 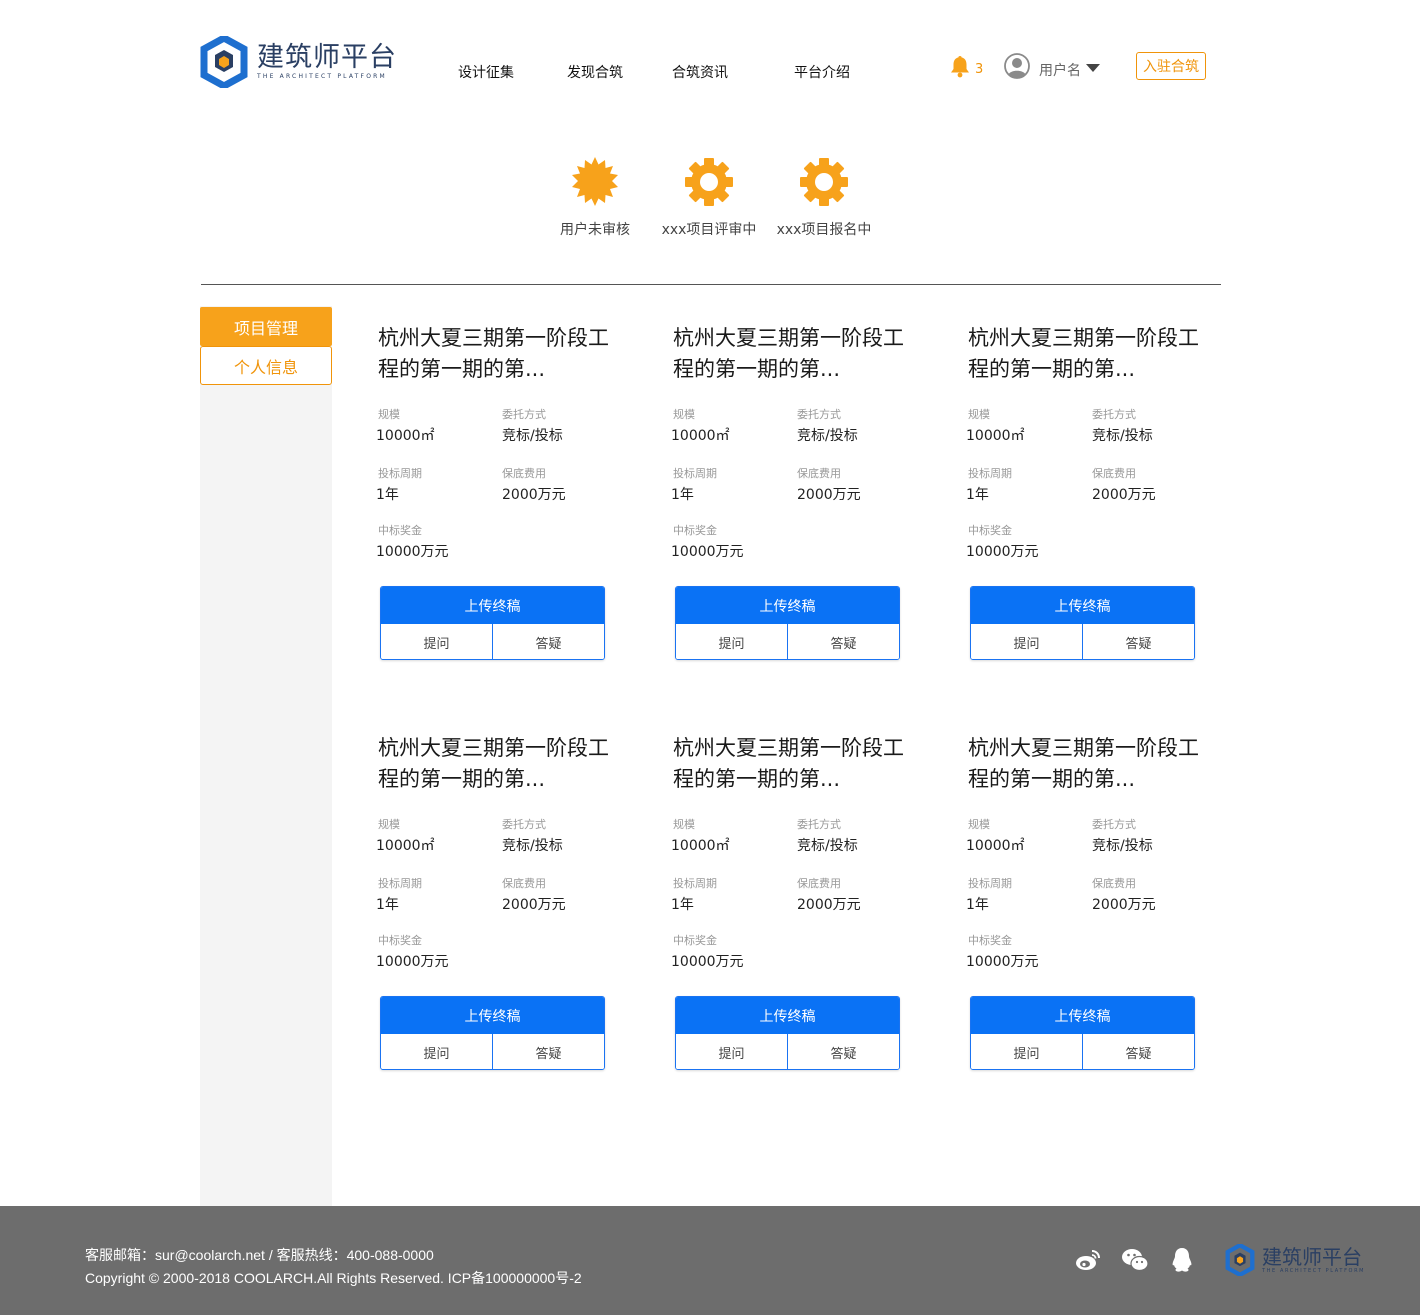 I want to click on footer-brand-name-en: THE ARCHITECT PLATFORM, so click(x=1314, y=1271).